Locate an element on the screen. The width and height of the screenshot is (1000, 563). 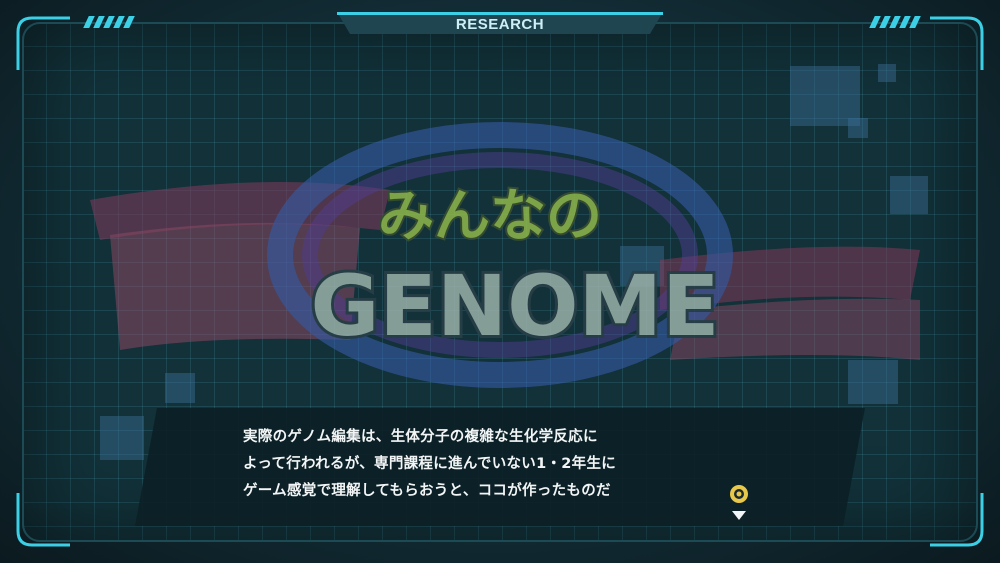
logo-line2: GENOME is located at coordinates (514, 306).